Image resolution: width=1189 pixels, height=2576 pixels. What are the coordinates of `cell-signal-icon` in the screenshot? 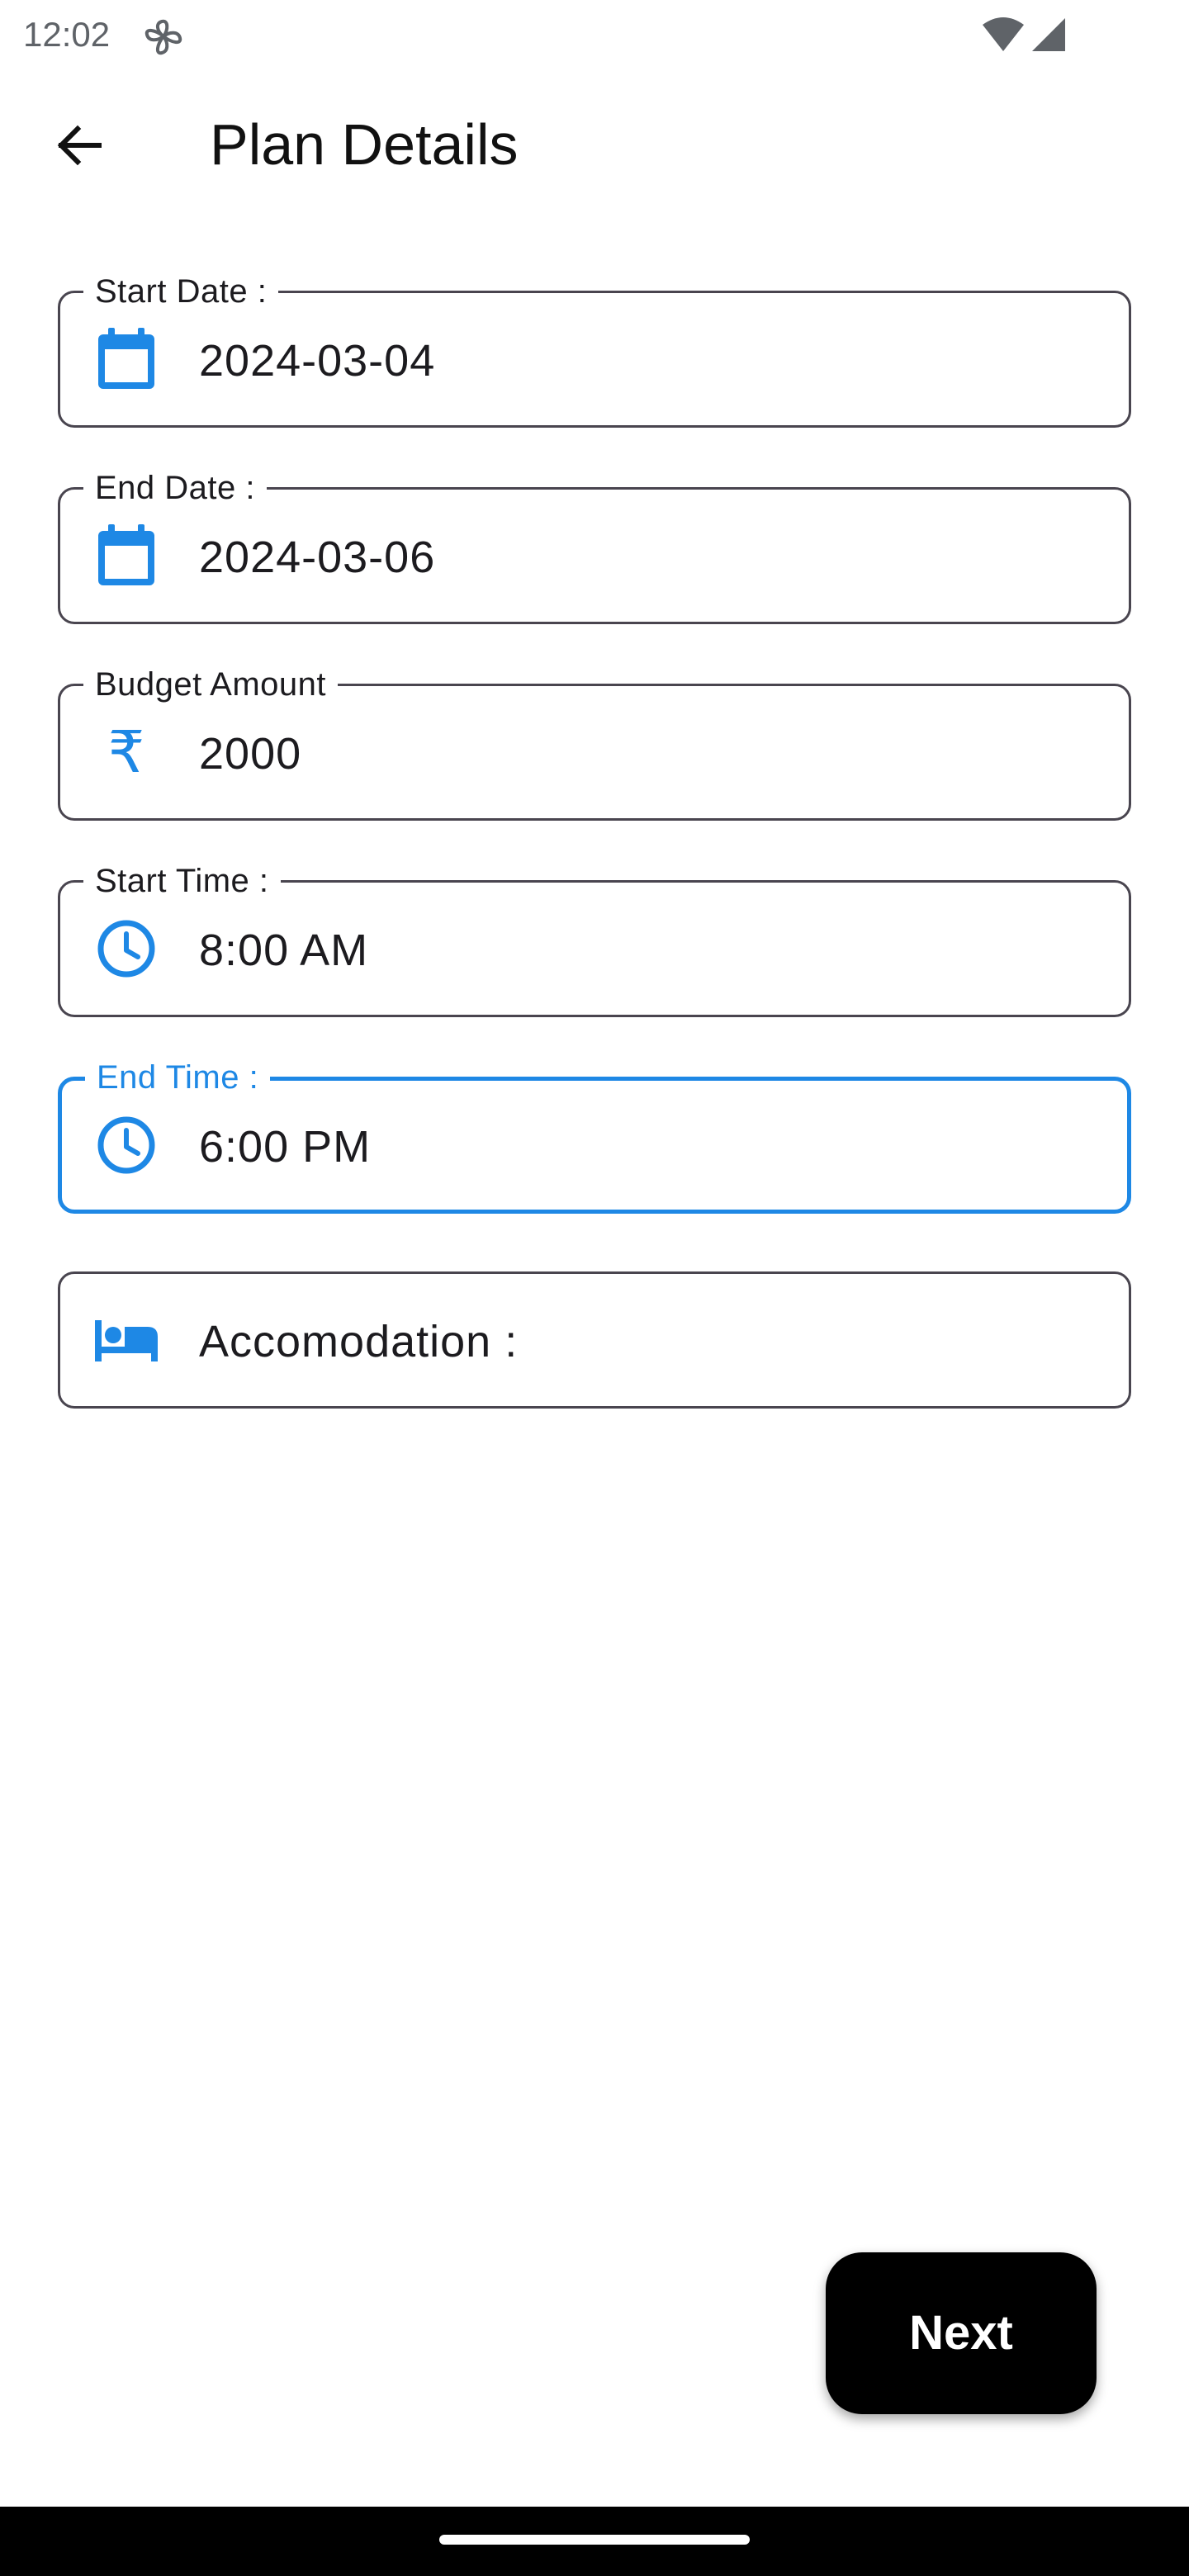 It's located at (1048, 34).